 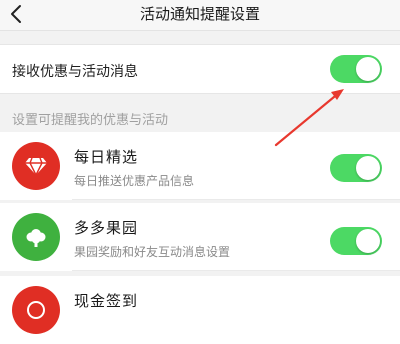 I want to click on orchard-title: 多多果园, so click(x=106, y=228).